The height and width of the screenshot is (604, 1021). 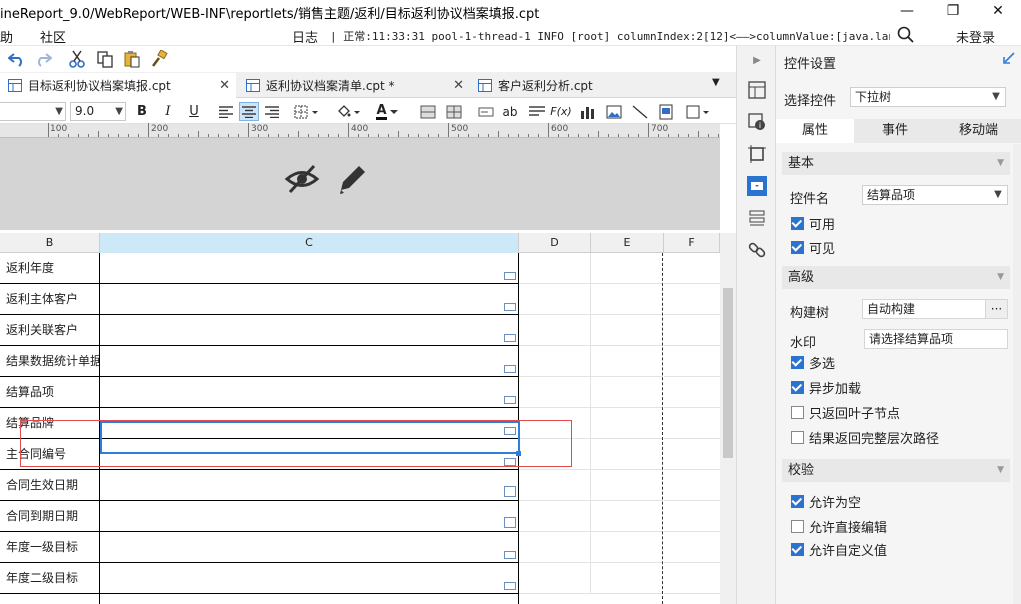 What do you see at coordinates (98, 111) in the screenshot?
I see `font-size-select: 9.0 ▼` at bounding box center [98, 111].